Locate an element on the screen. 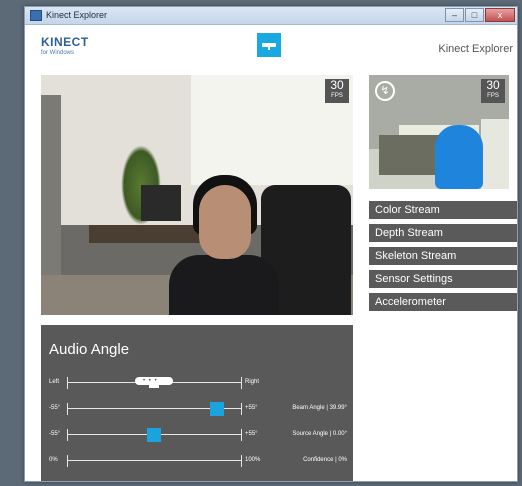 The image size is (522, 486). depth-stream-view: ↯ 30 FPS is located at coordinates (439, 132).